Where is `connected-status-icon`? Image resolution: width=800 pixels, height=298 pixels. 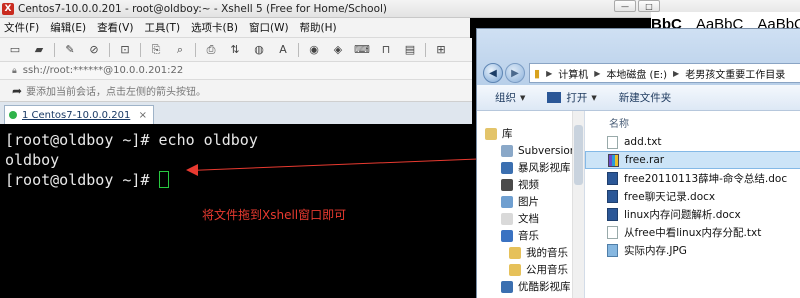 connected-status-icon is located at coordinates (13, 115).